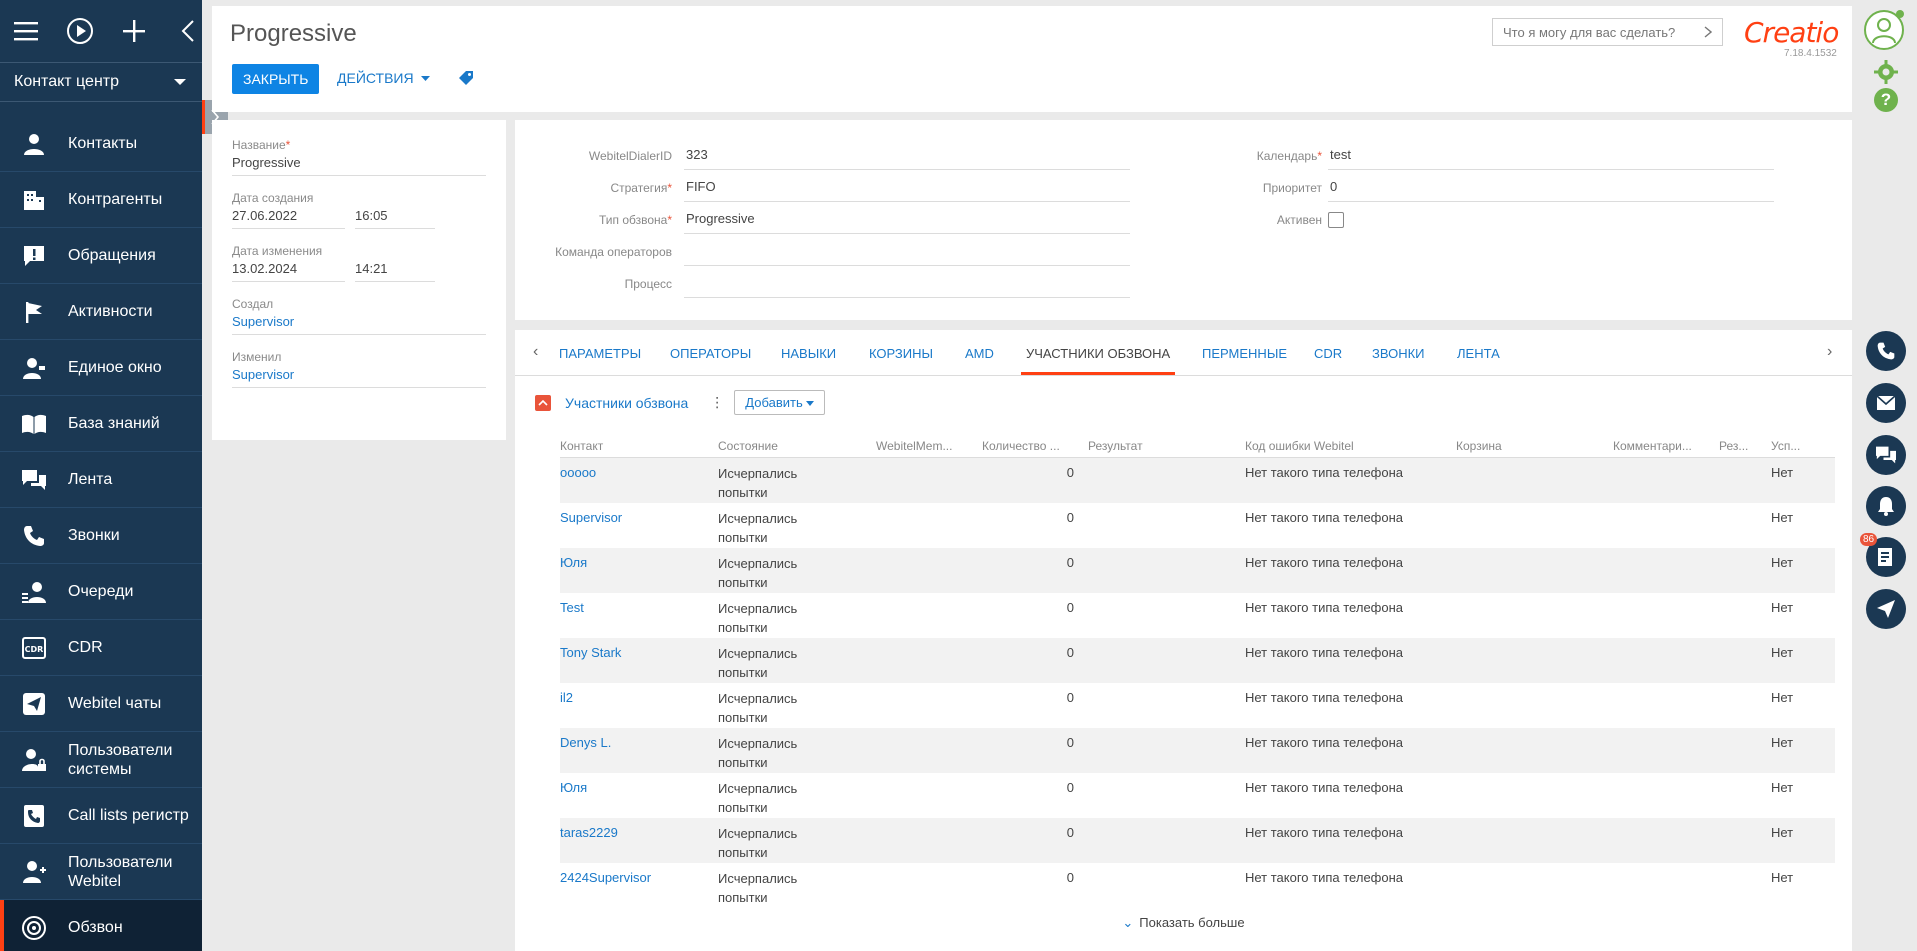  Describe the element at coordinates (572, 607) in the screenshot. I see `contact-link: Test` at that location.